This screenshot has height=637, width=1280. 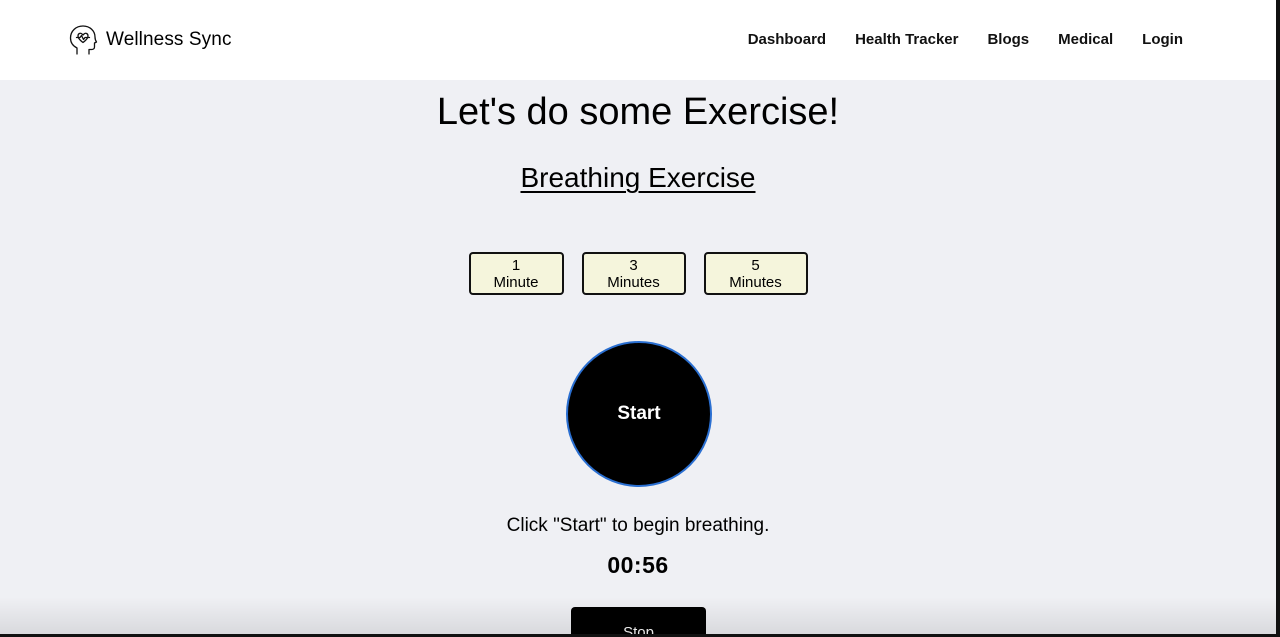 What do you see at coordinates (755, 273) in the screenshot?
I see `duration-5-minutes-button: 5 Minutes` at bounding box center [755, 273].